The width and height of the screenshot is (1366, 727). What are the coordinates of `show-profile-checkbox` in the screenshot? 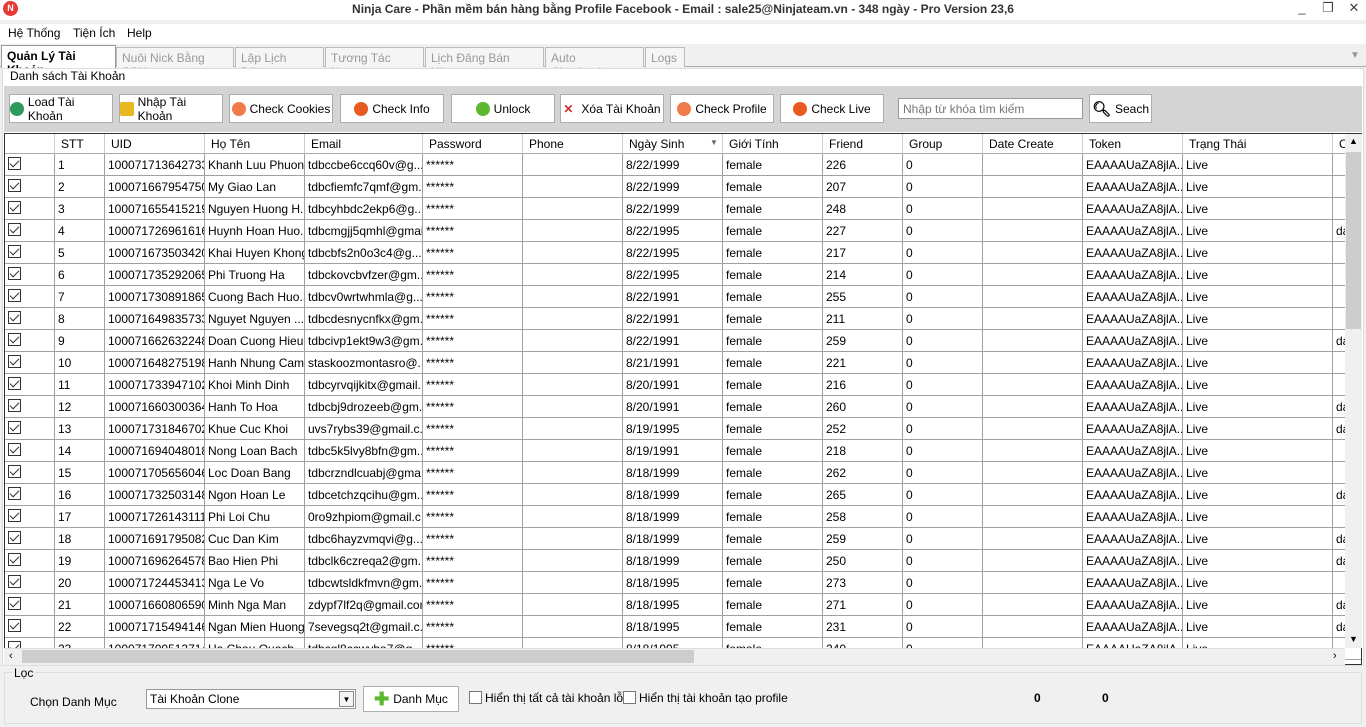 It's located at (629, 697).